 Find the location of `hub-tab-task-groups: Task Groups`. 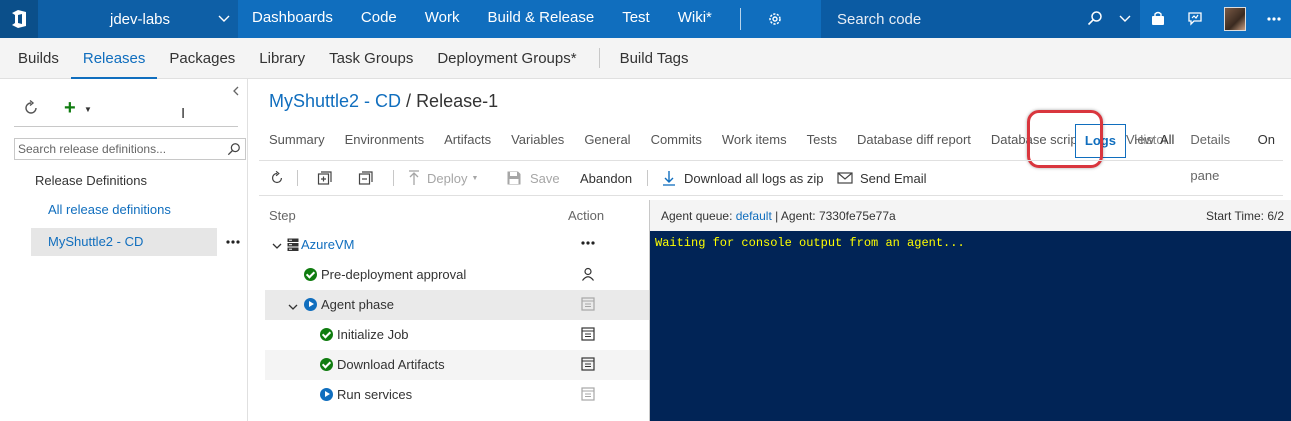

hub-tab-task-groups: Task Groups is located at coordinates (371, 58).